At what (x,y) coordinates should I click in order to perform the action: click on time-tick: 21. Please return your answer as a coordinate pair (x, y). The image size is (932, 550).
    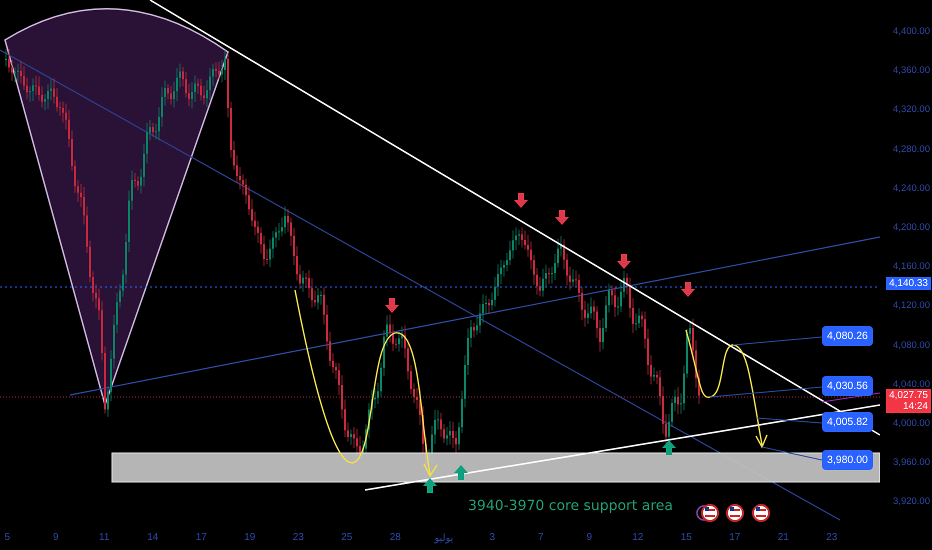
    Looking at the image, I should click on (783, 537).